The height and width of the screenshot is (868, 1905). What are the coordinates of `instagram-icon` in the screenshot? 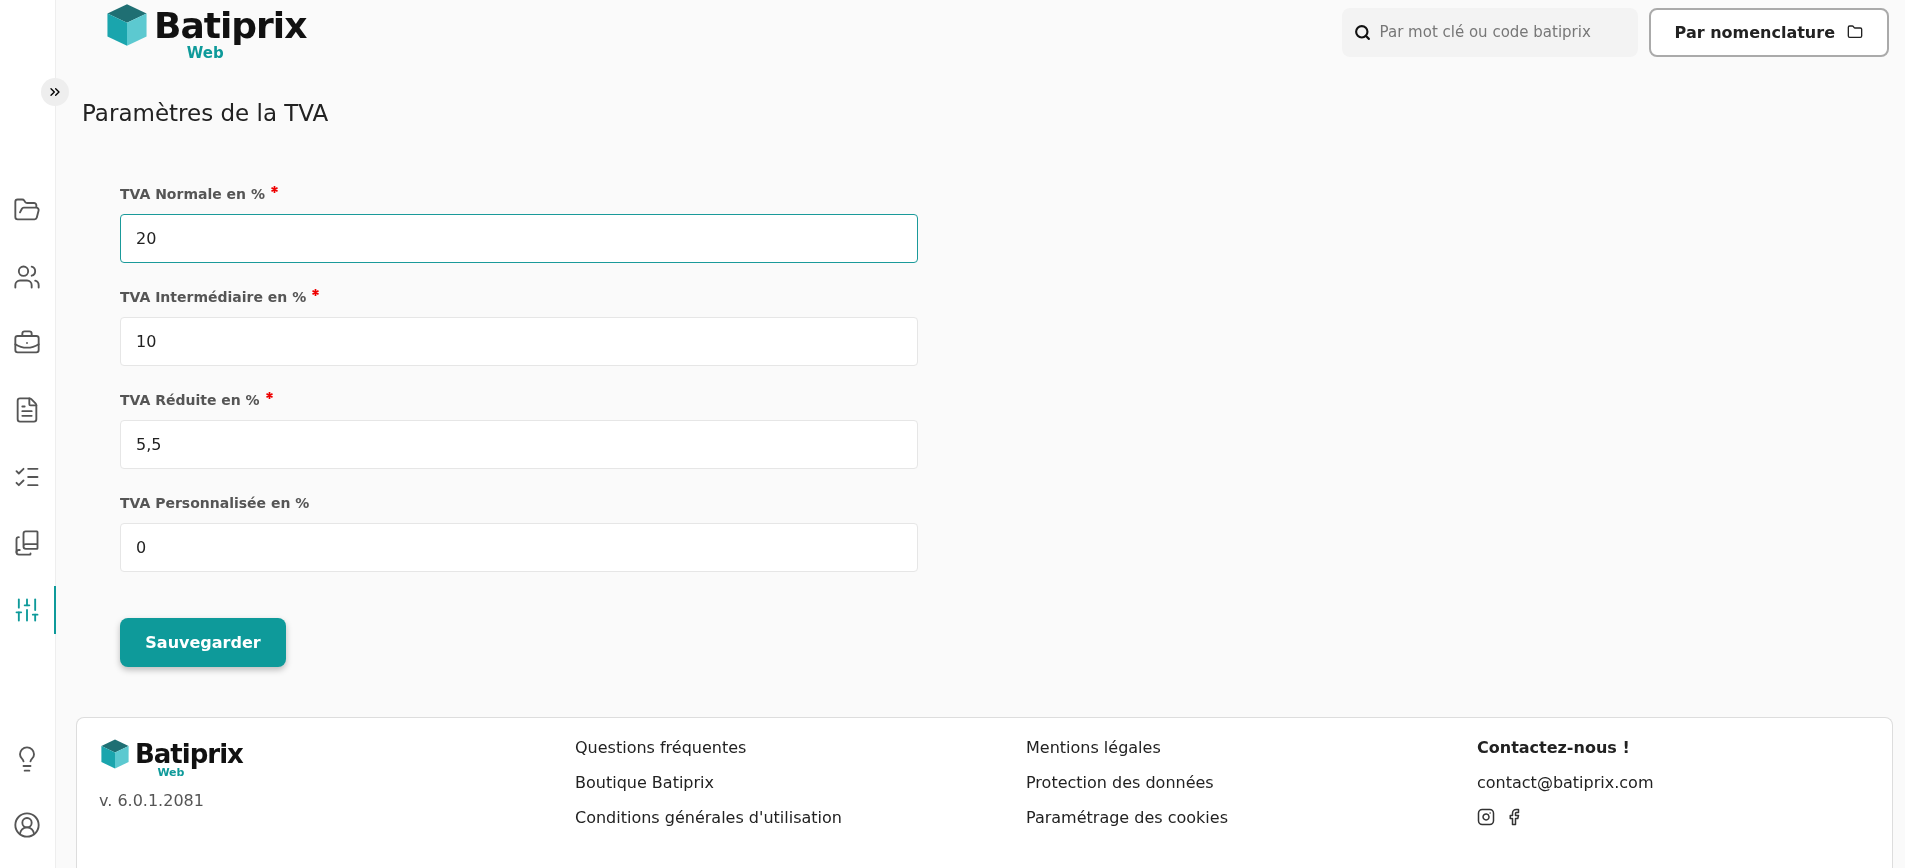 It's located at (1486, 817).